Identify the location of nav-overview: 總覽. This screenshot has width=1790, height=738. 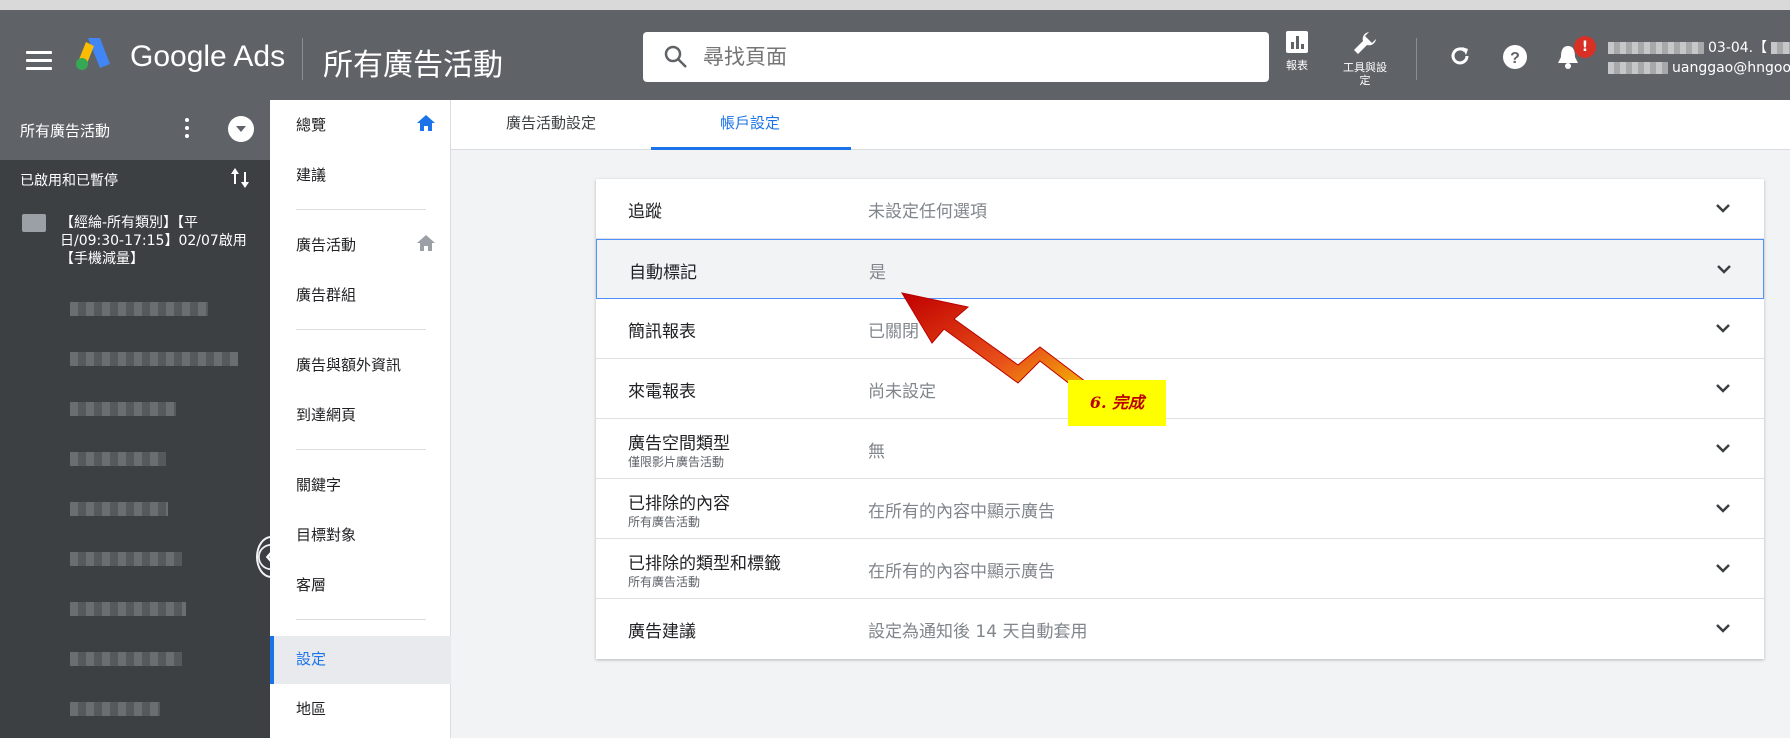
(311, 124).